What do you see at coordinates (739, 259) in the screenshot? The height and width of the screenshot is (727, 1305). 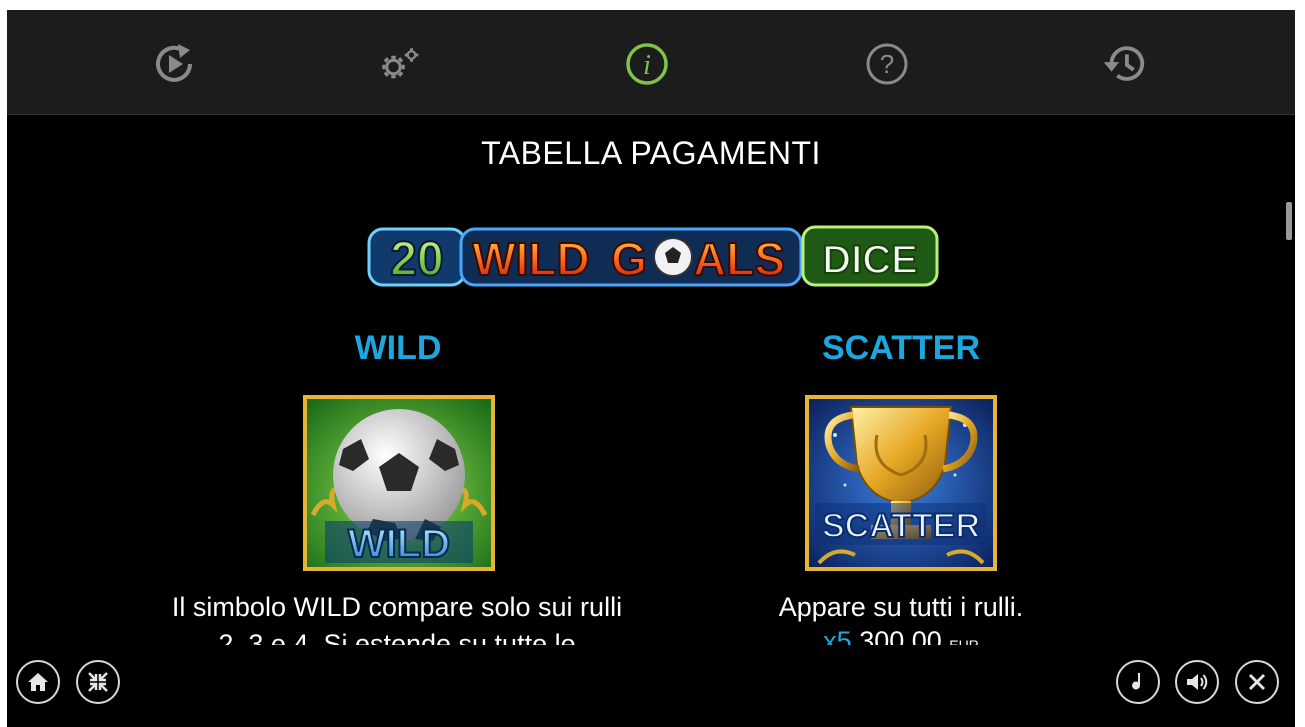 I see `logo-goals-rest: ALS` at bounding box center [739, 259].